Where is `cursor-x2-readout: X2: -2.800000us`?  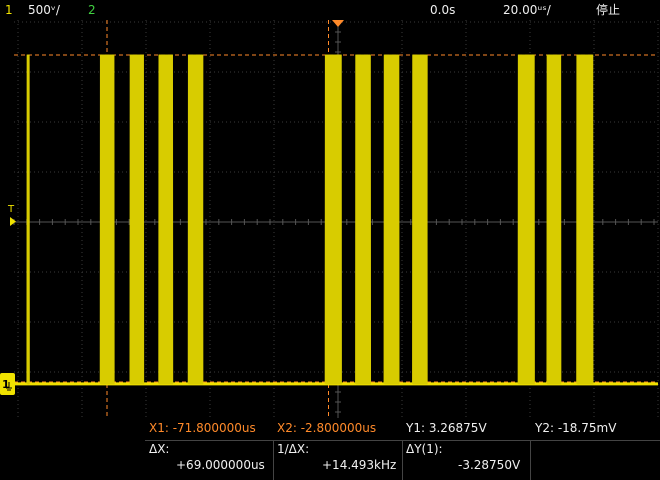 cursor-x2-readout: X2: -2.800000us is located at coordinates (326, 428).